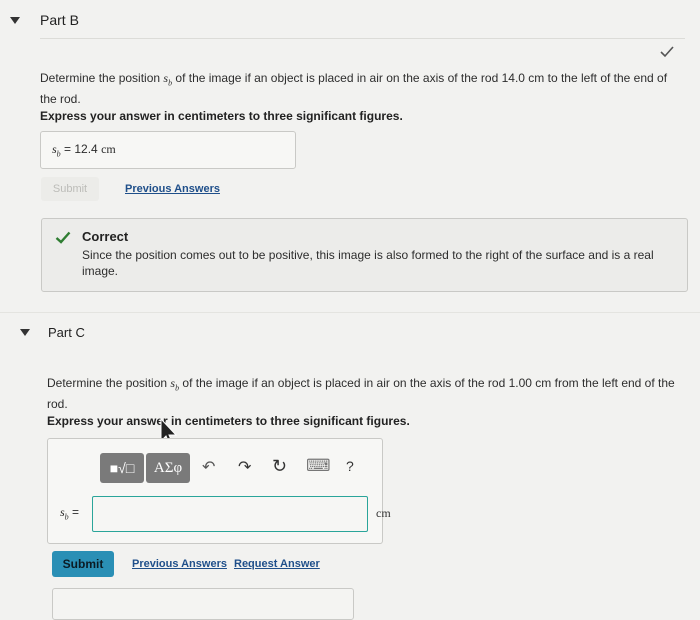 This screenshot has width=700, height=620. Describe the element at coordinates (318, 466) in the screenshot. I see `keyboard-icon: ⌨` at that location.